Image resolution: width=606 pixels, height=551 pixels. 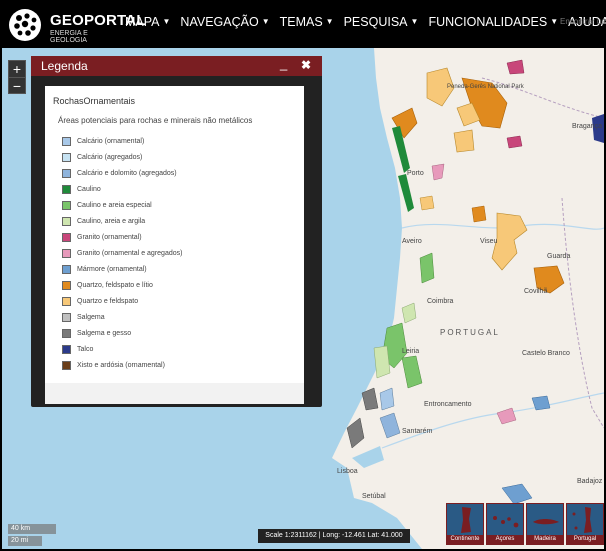 What do you see at coordinates (94, 101) in the screenshot?
I see `legend-layer-name: RochasOrnamentais` at bounding box center [94, 101].